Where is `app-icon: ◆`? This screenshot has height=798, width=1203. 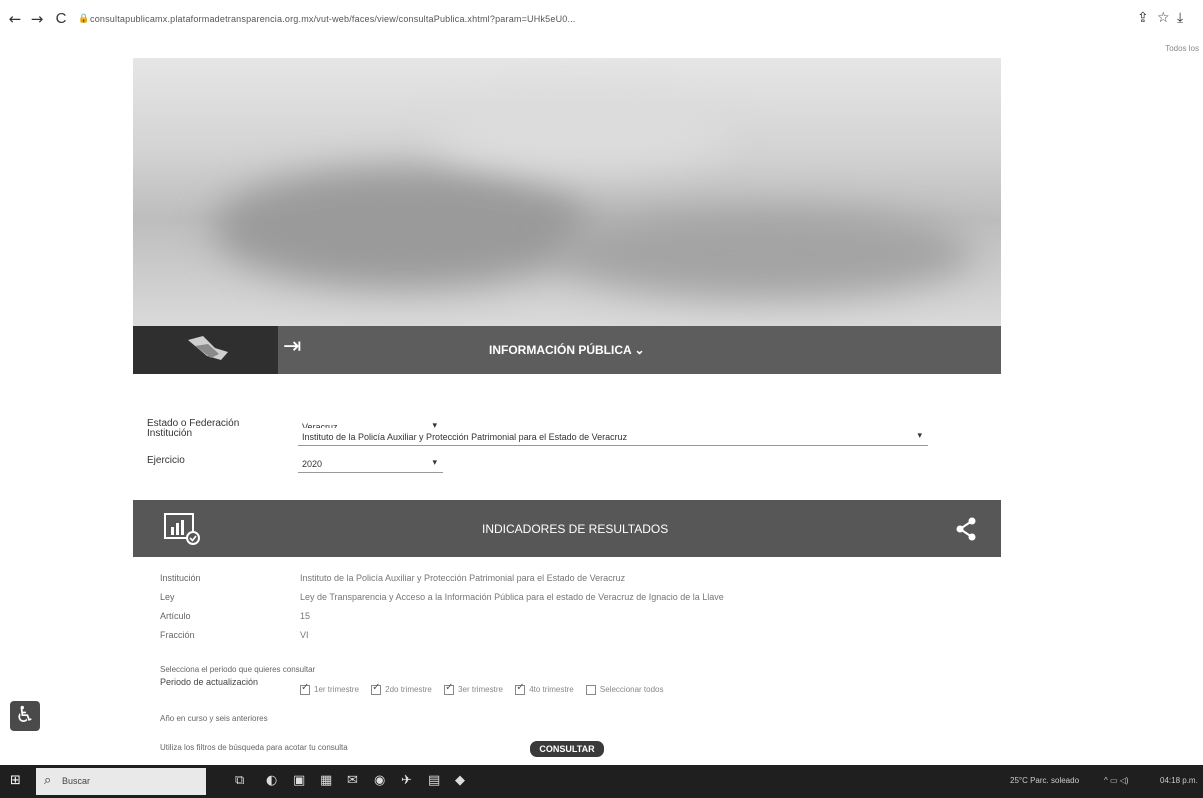 app-icon: ◆ is located at coordinates (460, 780).